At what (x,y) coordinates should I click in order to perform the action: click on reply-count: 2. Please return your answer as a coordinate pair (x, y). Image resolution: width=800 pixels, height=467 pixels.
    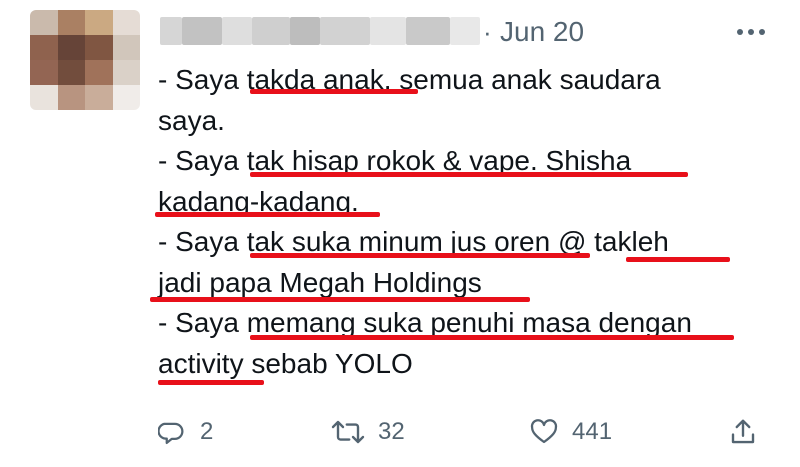
    Looking at the image, I should click on (207, 431).